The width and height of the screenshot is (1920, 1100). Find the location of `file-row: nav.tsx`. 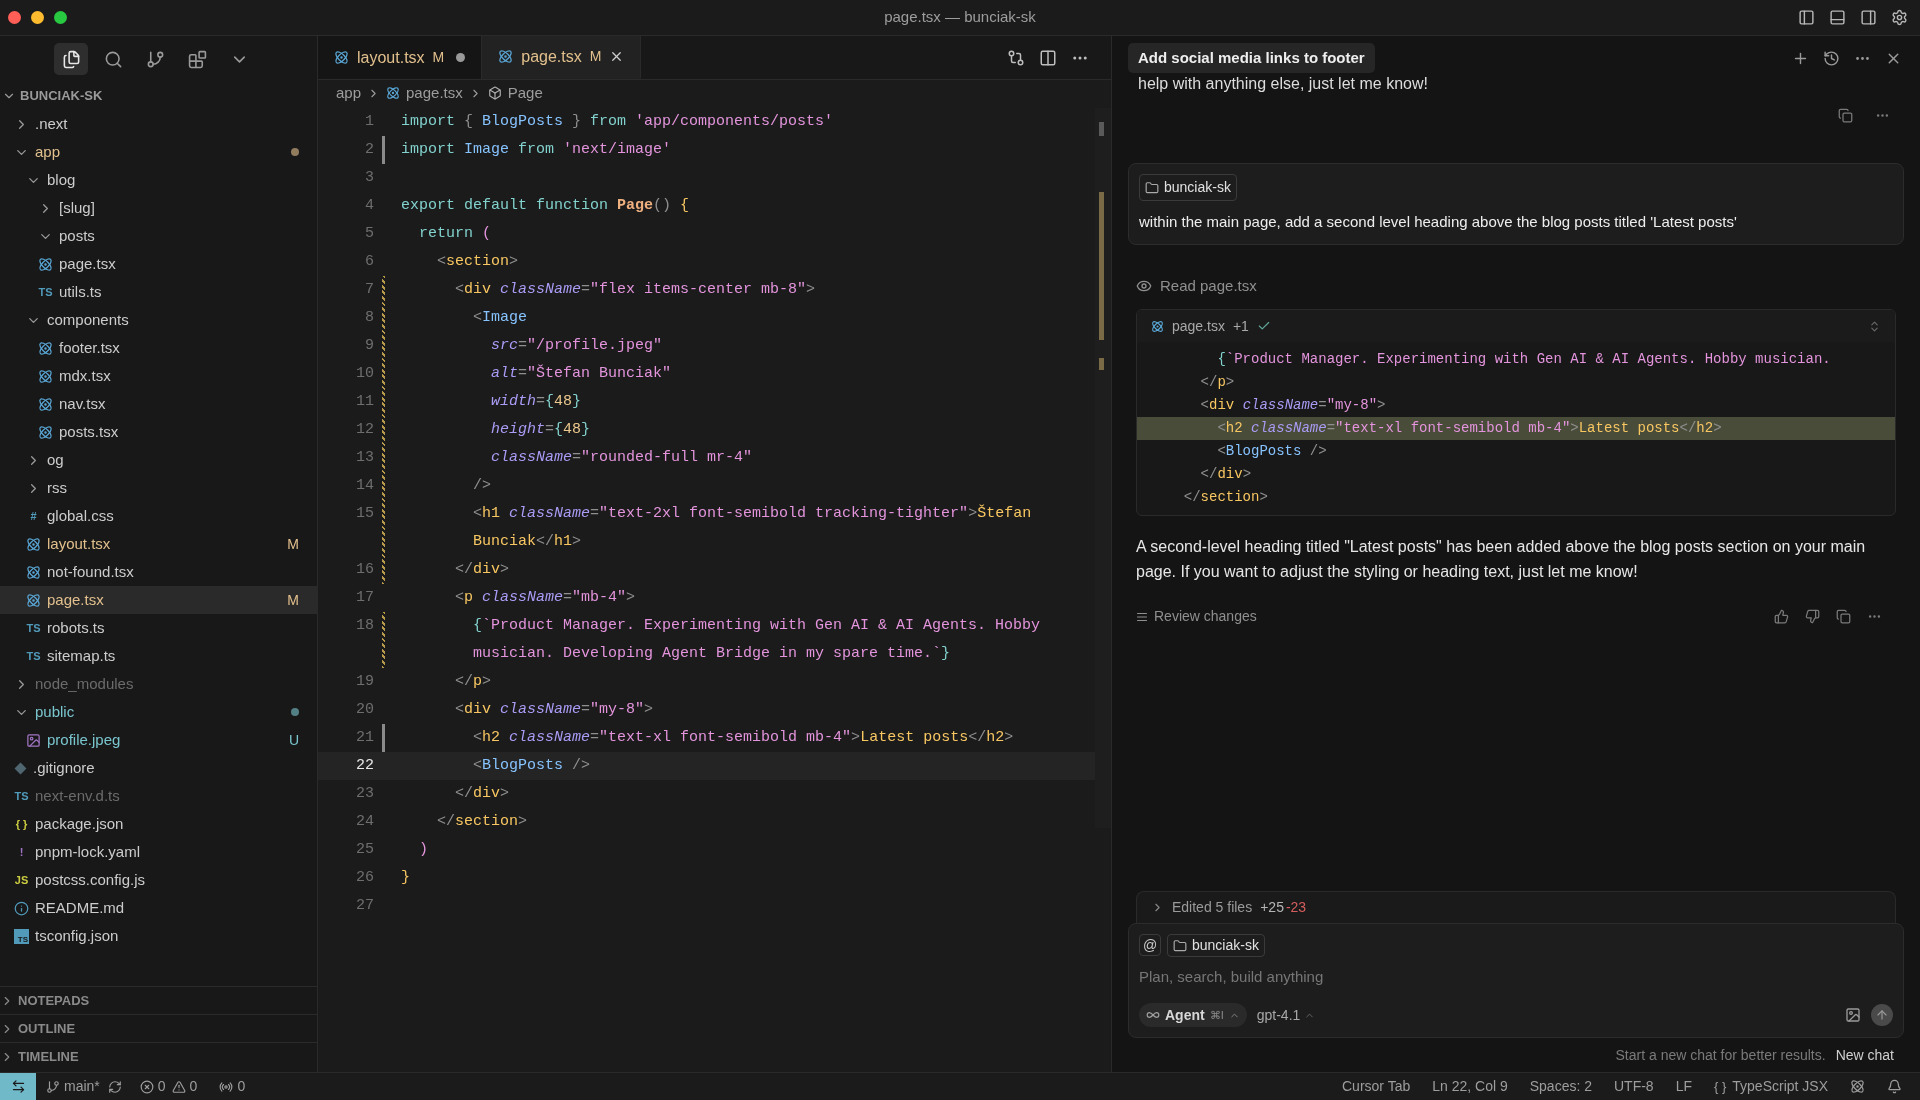

file-row: nav.tsx is located at coordinates (158, 404).